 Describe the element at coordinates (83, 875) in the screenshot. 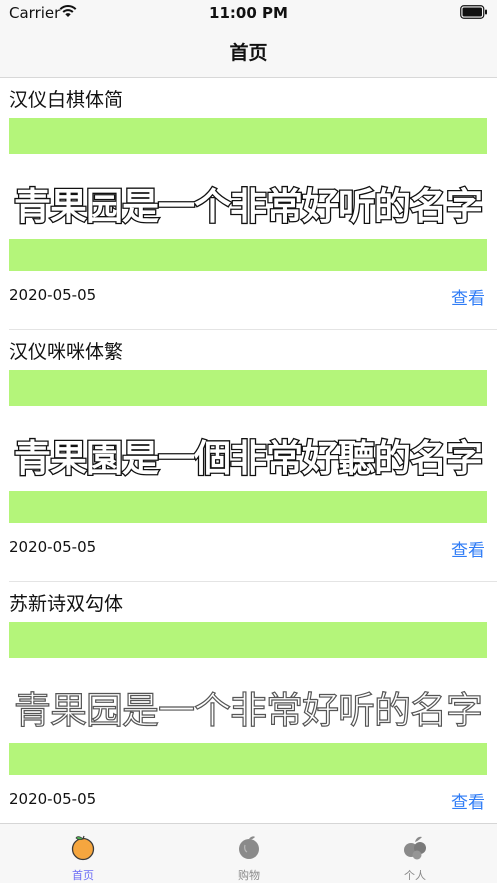

I see `tab-label: 首页` at that location.